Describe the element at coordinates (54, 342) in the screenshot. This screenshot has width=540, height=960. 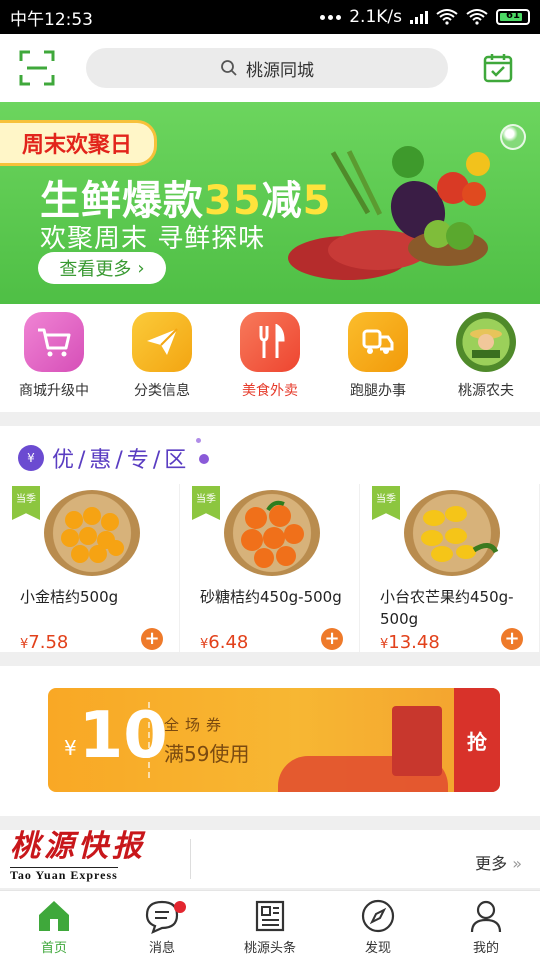
I see `cart-icon` at that location.